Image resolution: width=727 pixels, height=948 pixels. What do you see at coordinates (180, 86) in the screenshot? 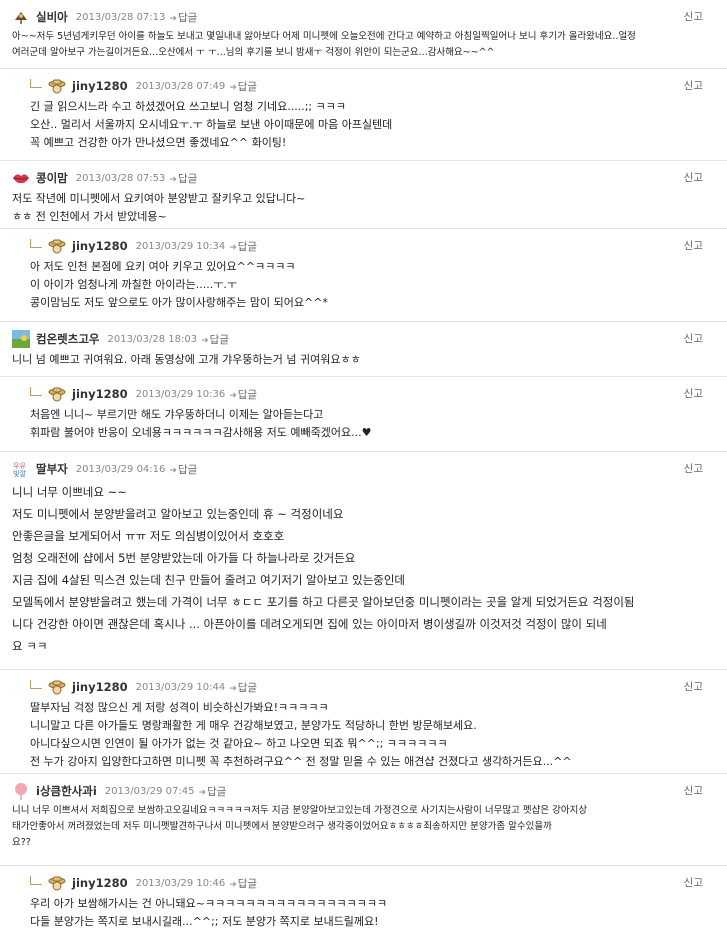
I see `comment-date: 2013/03/28 07:49` at bounding box center [180, 86].